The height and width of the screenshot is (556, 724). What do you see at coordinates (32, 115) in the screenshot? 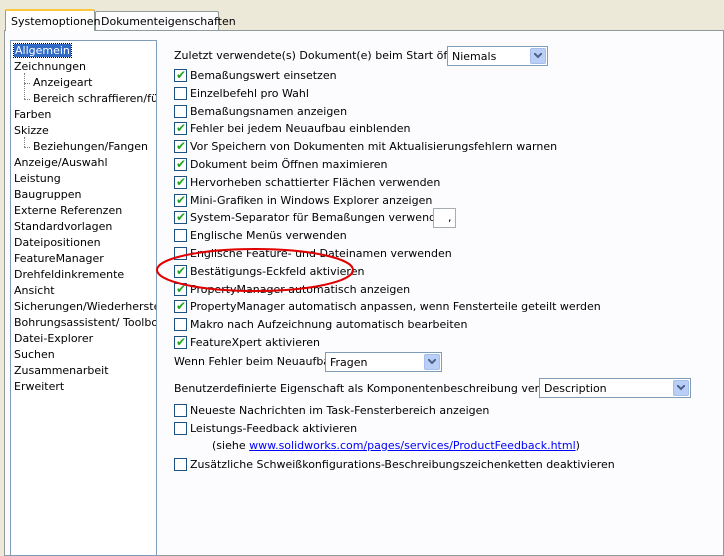
I see `tree-item: Farben` at bounding box center [32, 115].